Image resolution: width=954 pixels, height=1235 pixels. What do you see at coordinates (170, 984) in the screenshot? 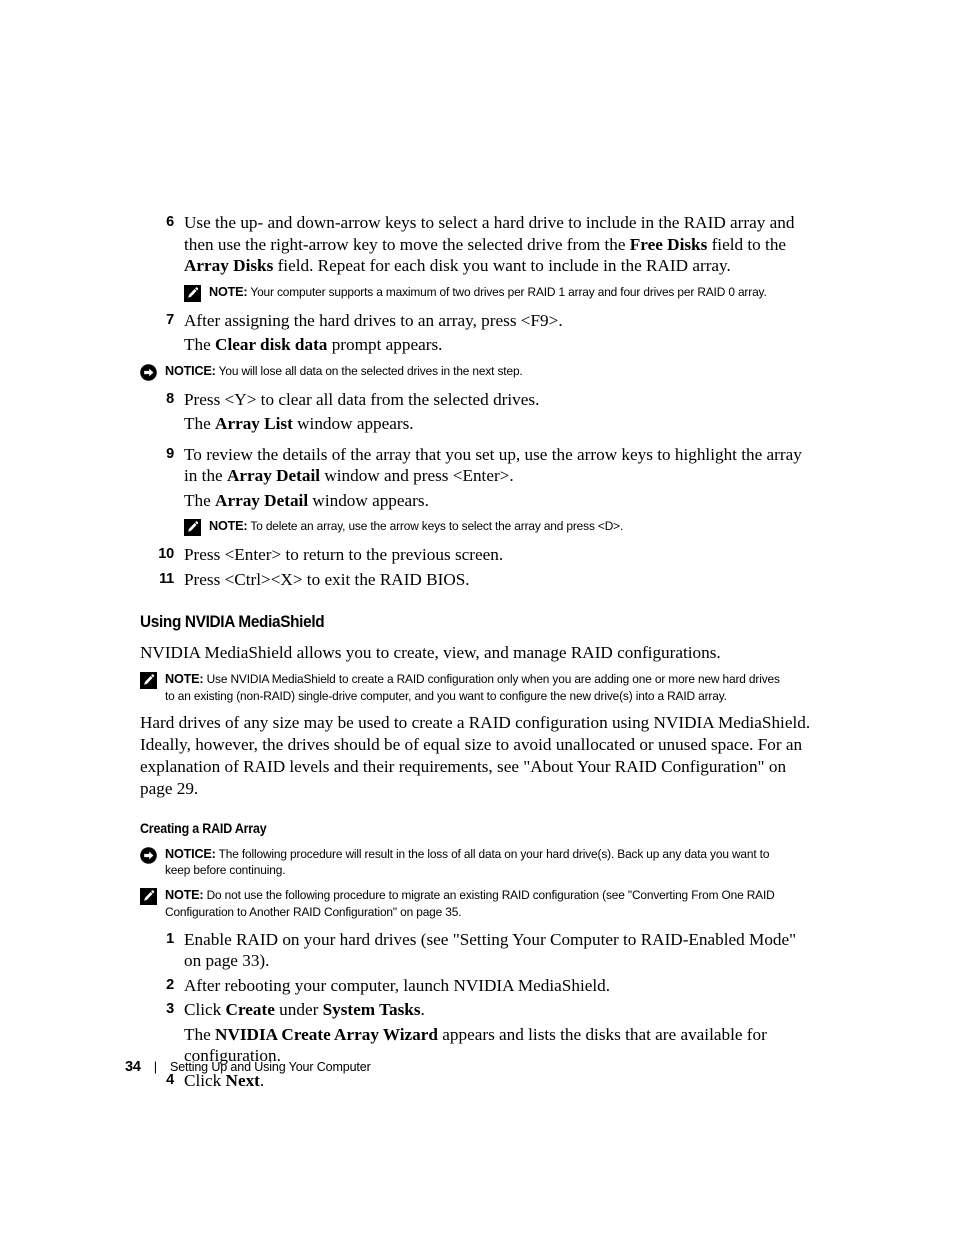
I see `step-number: 2` at bounding box center [170, 984].